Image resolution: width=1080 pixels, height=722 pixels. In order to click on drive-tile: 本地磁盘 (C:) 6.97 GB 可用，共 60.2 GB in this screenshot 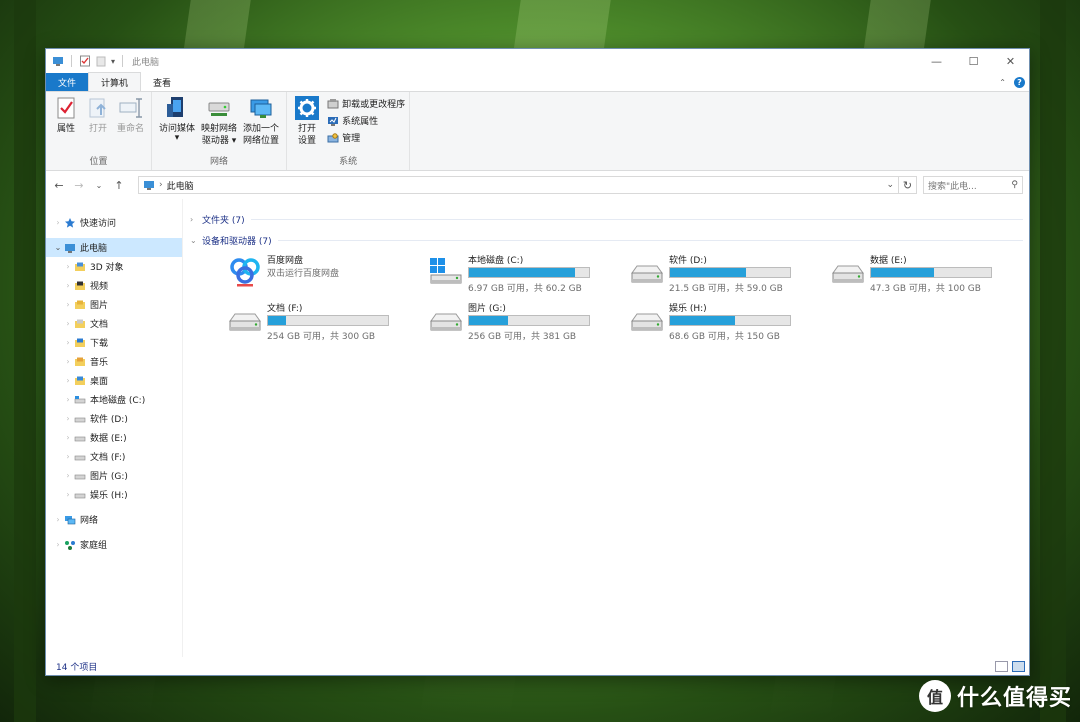, I will do `click(523, 275)`.